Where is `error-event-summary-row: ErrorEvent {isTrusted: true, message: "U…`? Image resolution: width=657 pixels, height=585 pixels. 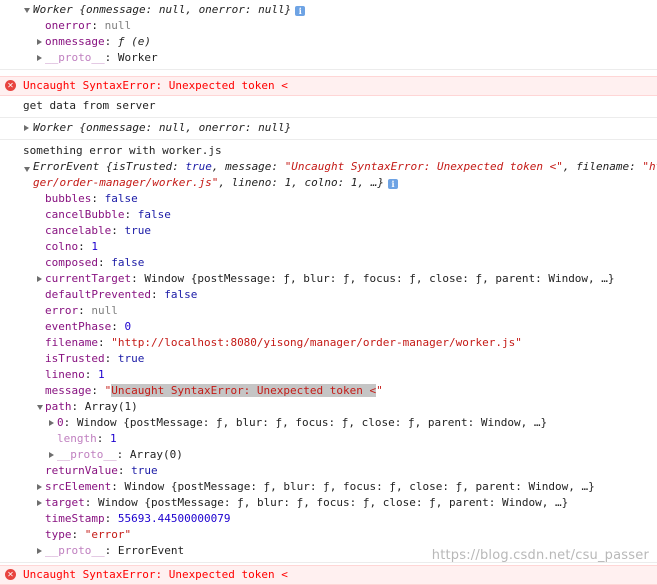
error-event-summary-row: ErrorEvent {isTrusted: true, message: "U… is located at coordinates (328, 167).